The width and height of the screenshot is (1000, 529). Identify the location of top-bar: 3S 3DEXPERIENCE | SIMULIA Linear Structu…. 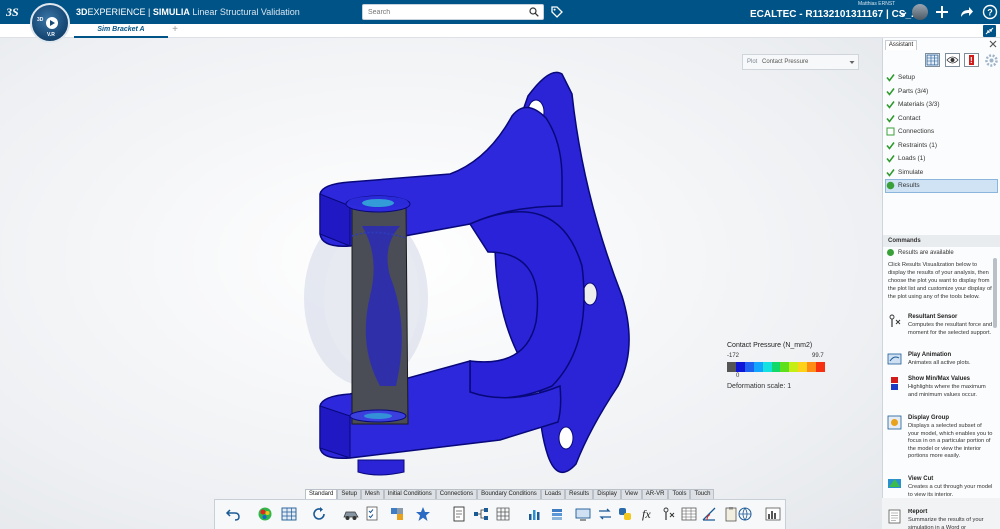
(500, 12).